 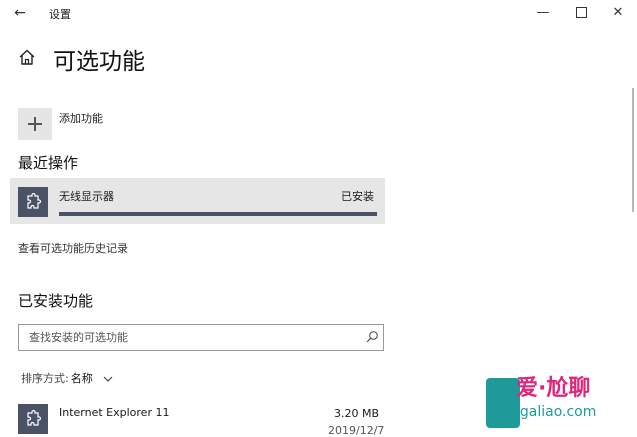 I want to click on feature-status: 已安装, so click(x=357, y=196).